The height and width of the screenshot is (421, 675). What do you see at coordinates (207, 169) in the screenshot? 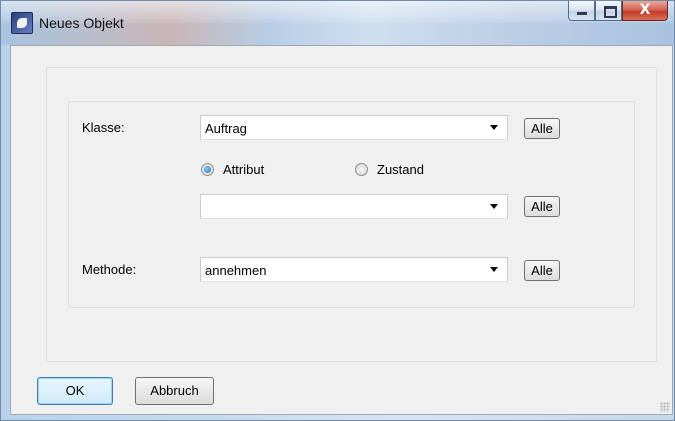
I see `attribut-radio` at bounding box center [207, 169].